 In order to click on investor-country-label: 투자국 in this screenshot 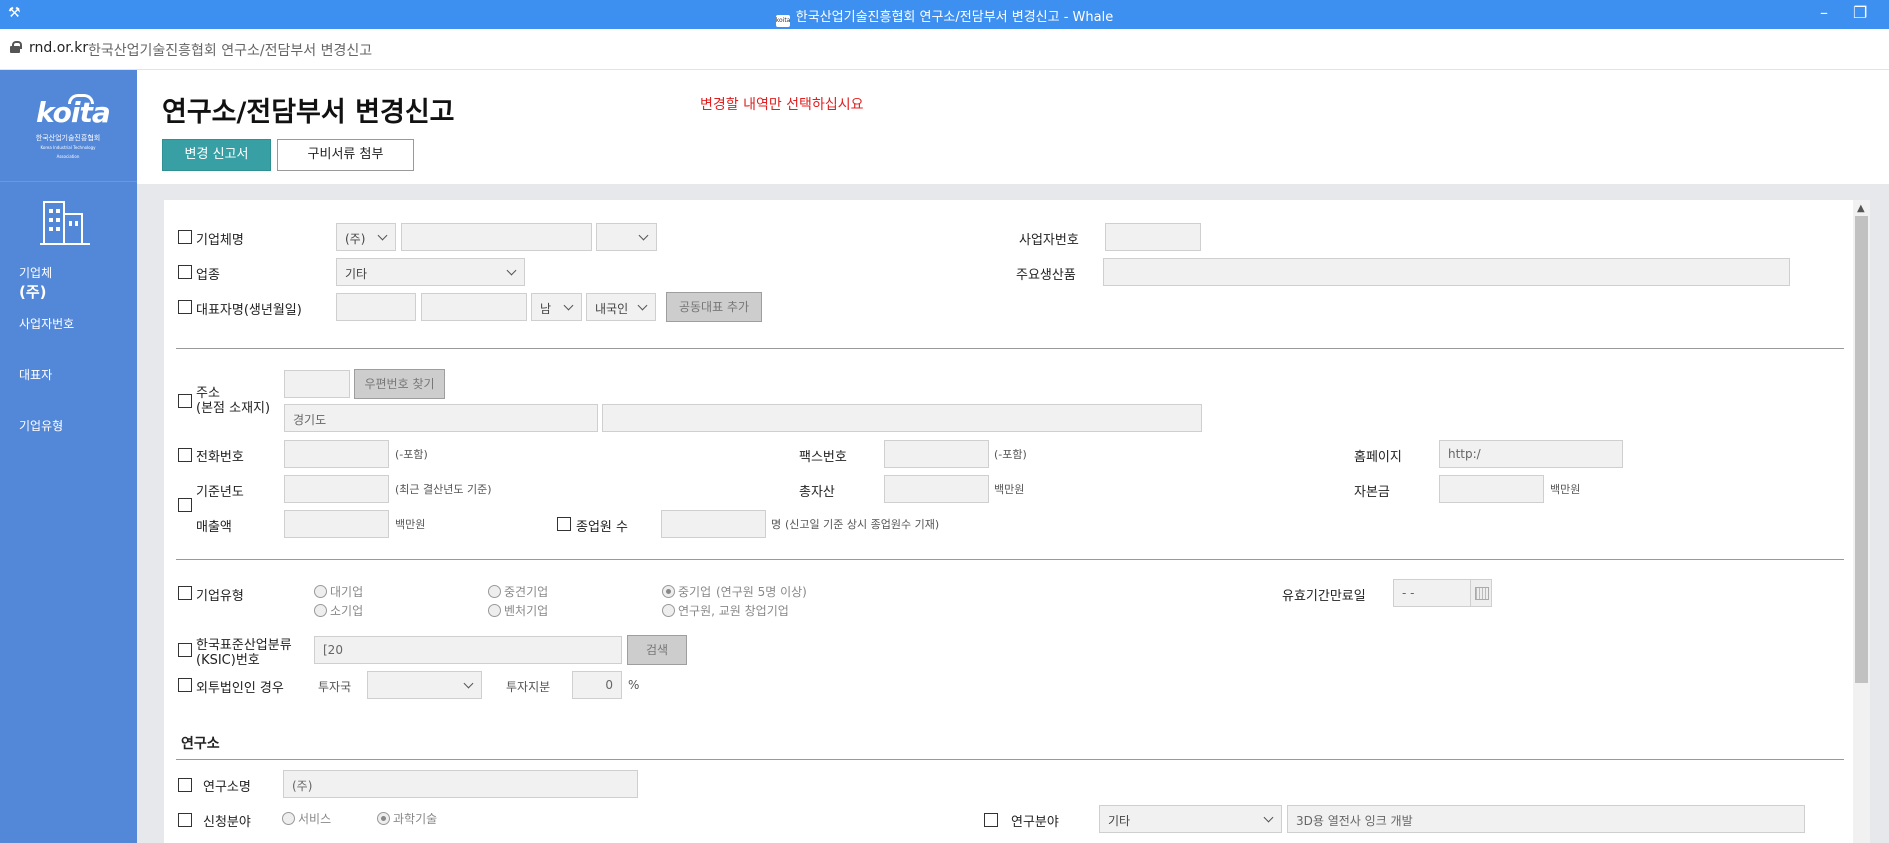, I will do `click(335, 687)`.